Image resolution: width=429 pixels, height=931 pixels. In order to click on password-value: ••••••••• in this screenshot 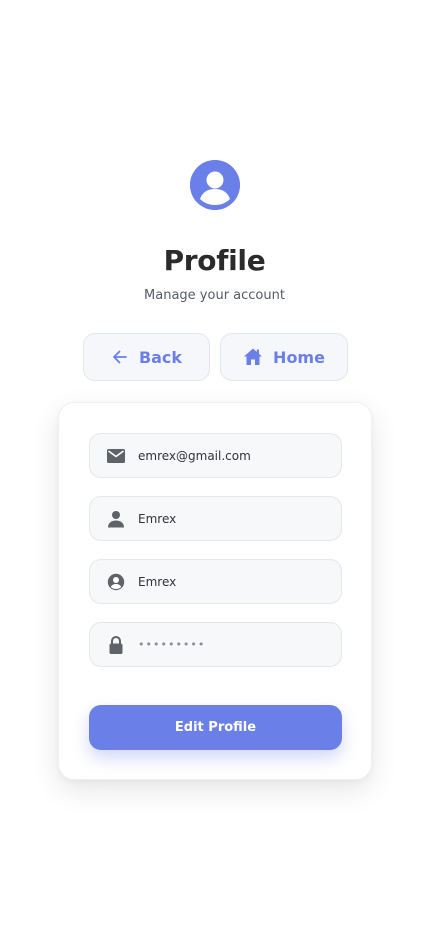, I will do `click(172, 644)`.